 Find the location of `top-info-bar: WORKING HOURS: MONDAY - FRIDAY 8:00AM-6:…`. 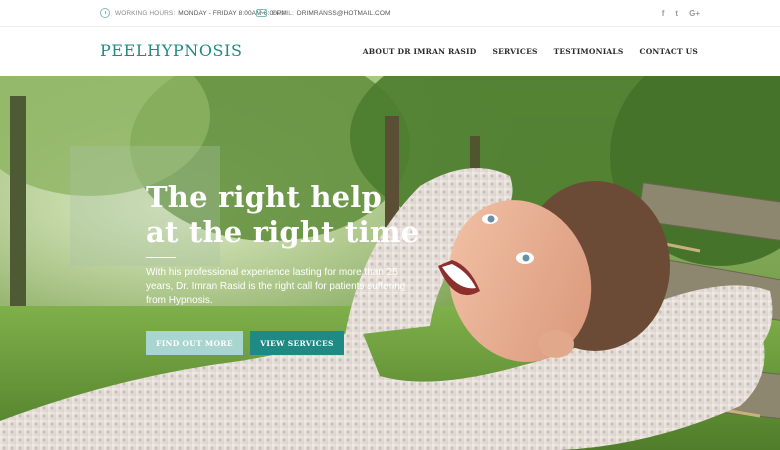

top-info-bar: WORKING HOURS: MONDAY - FRIDAY 8:00AM-6:… is located at coordinates (390, 13).